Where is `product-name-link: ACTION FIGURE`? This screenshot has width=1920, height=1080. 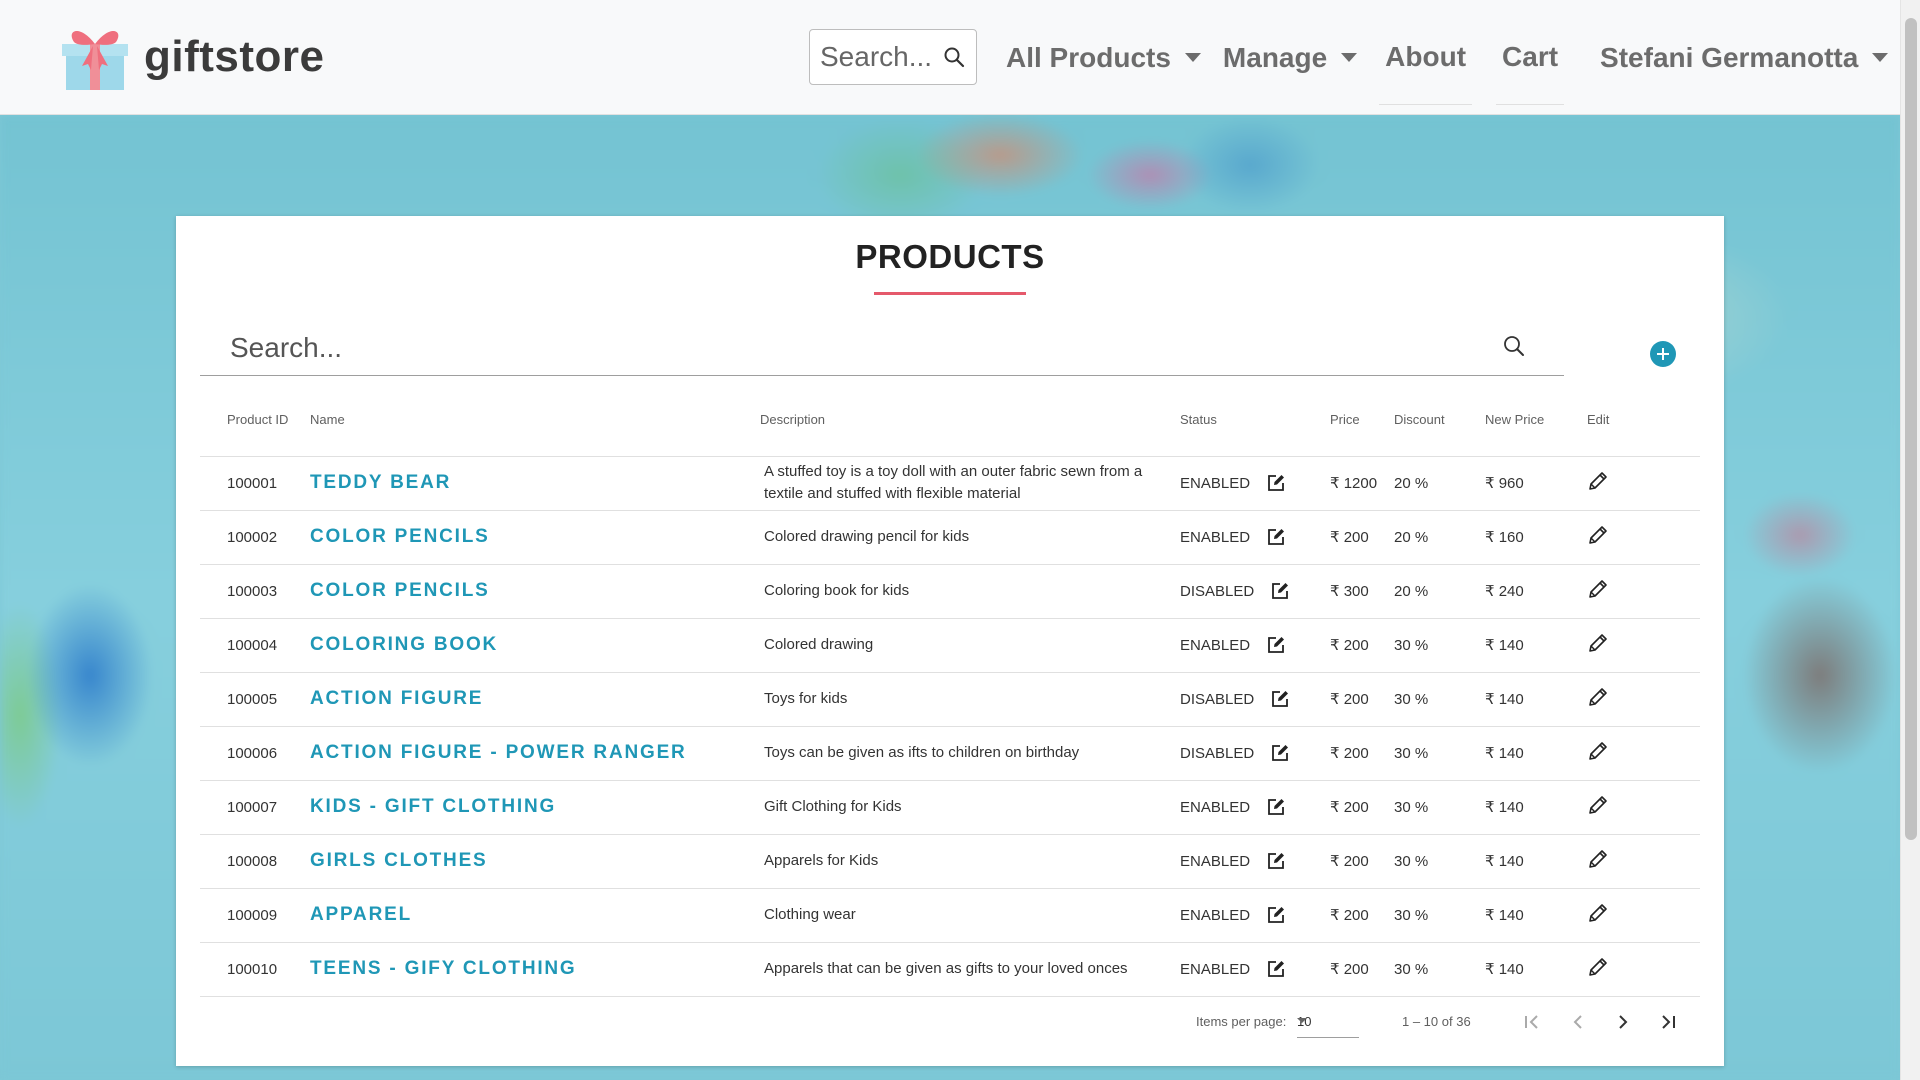 product-name-link: ACTION FIGURE is located at coordinates (535, 699).